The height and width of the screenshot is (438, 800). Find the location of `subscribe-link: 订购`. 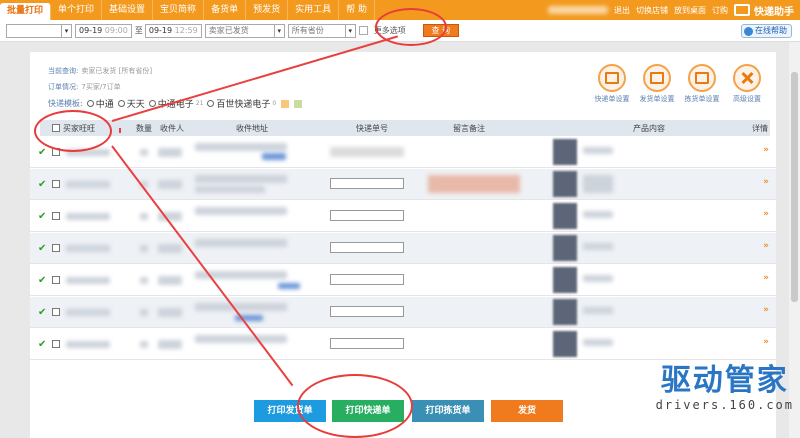

subscribe-link: 订购 is located at coordinates (720, 10).